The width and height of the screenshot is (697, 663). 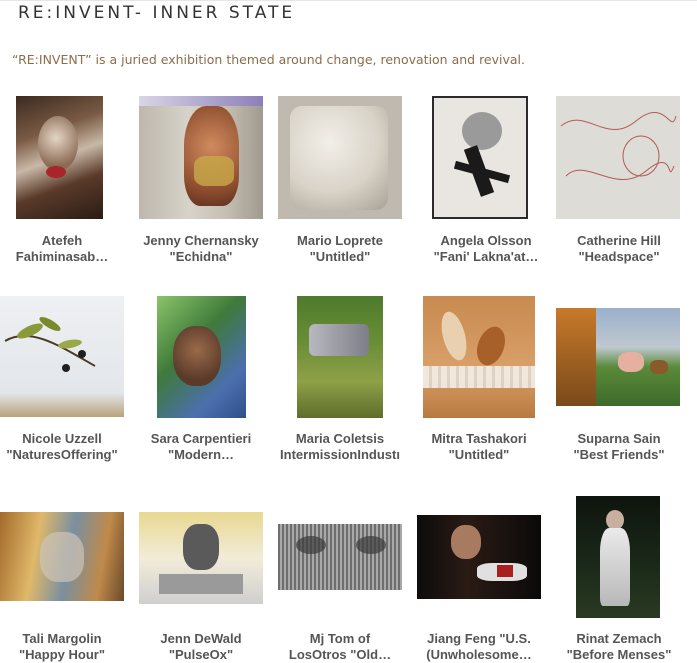 What do you see at coordinates (486, 240) in the screenshot?
I see `artist-name: Angela Olsson` at bounding box center [486, 240].